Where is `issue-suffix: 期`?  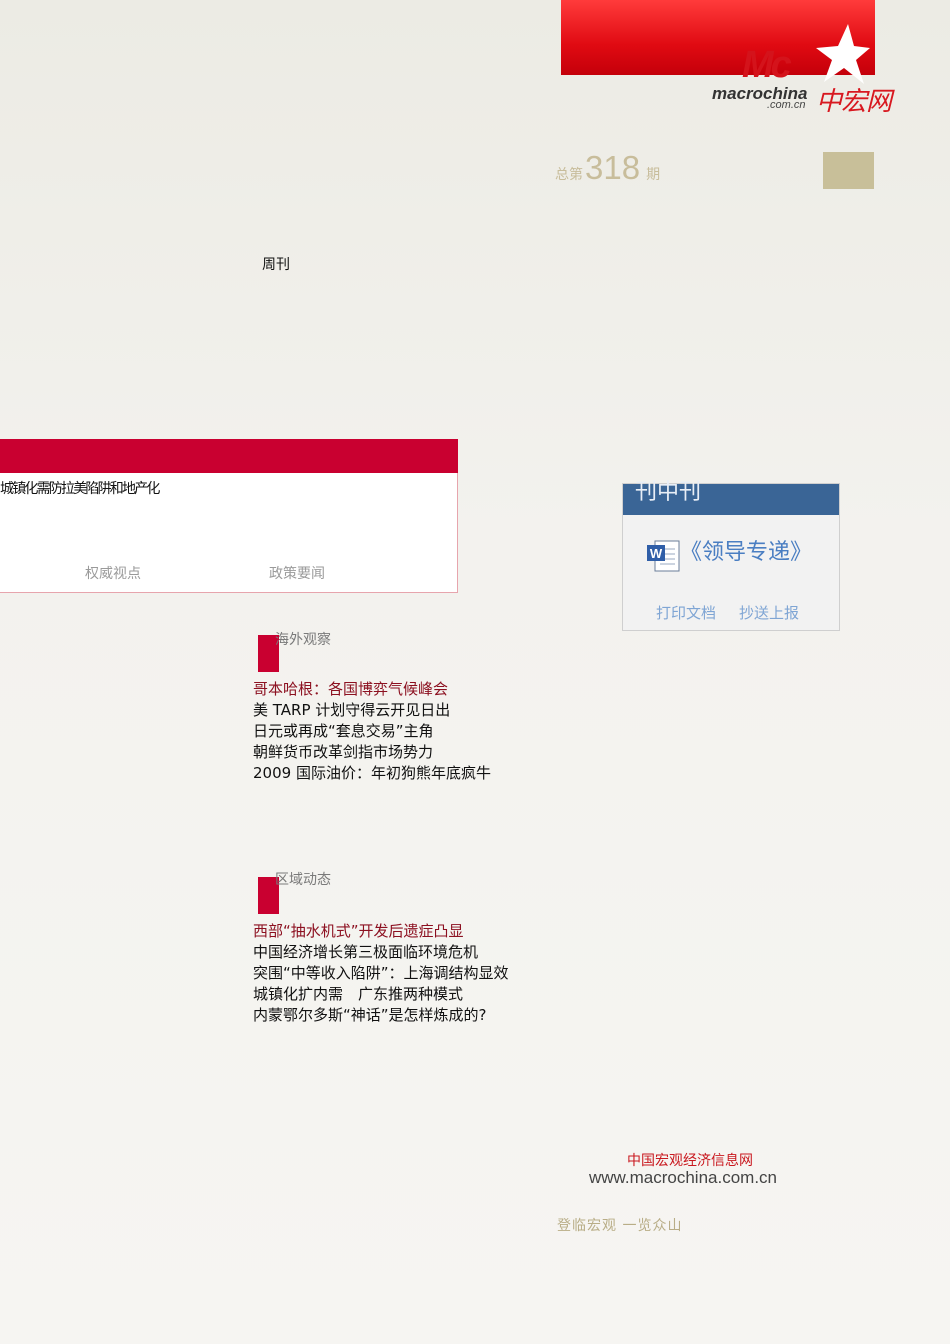 issue-suffix: 期 is located at coordinates (653, 175).